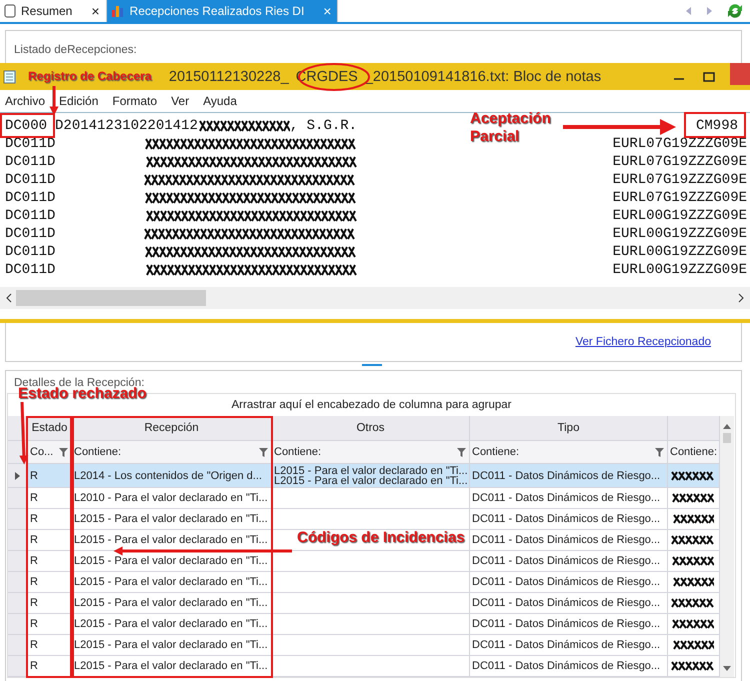  Describe the element at coordinates (90, 76) in the screenshot. I see `annotation-label: Registro de Cabecera` at that location.